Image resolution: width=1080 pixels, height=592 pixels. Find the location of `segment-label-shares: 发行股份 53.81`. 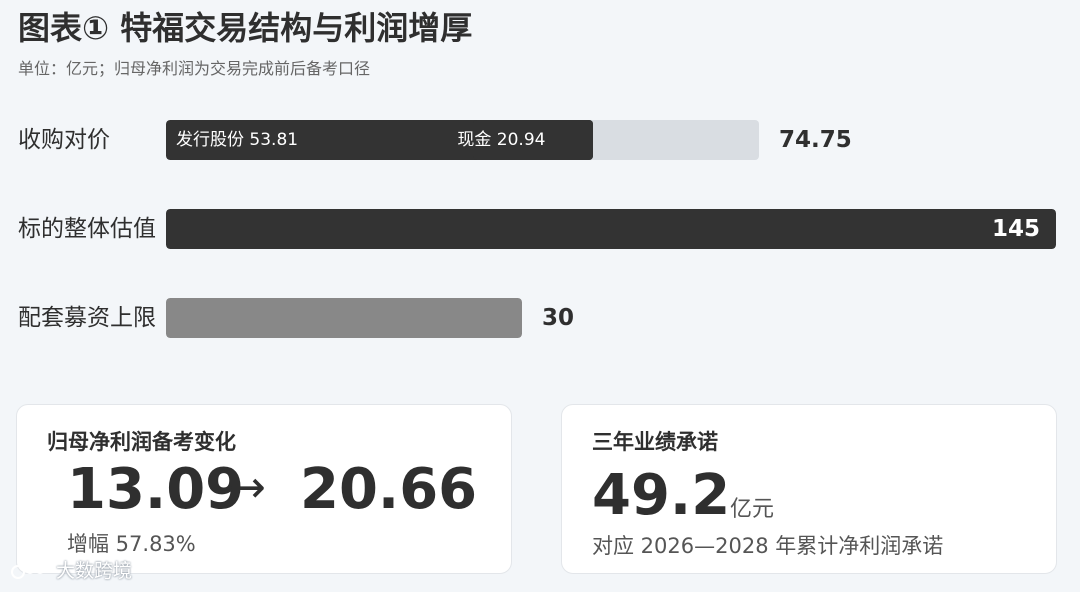

segment-label-shares: 发行股份 53.81 is located at coordinates (237, 140).